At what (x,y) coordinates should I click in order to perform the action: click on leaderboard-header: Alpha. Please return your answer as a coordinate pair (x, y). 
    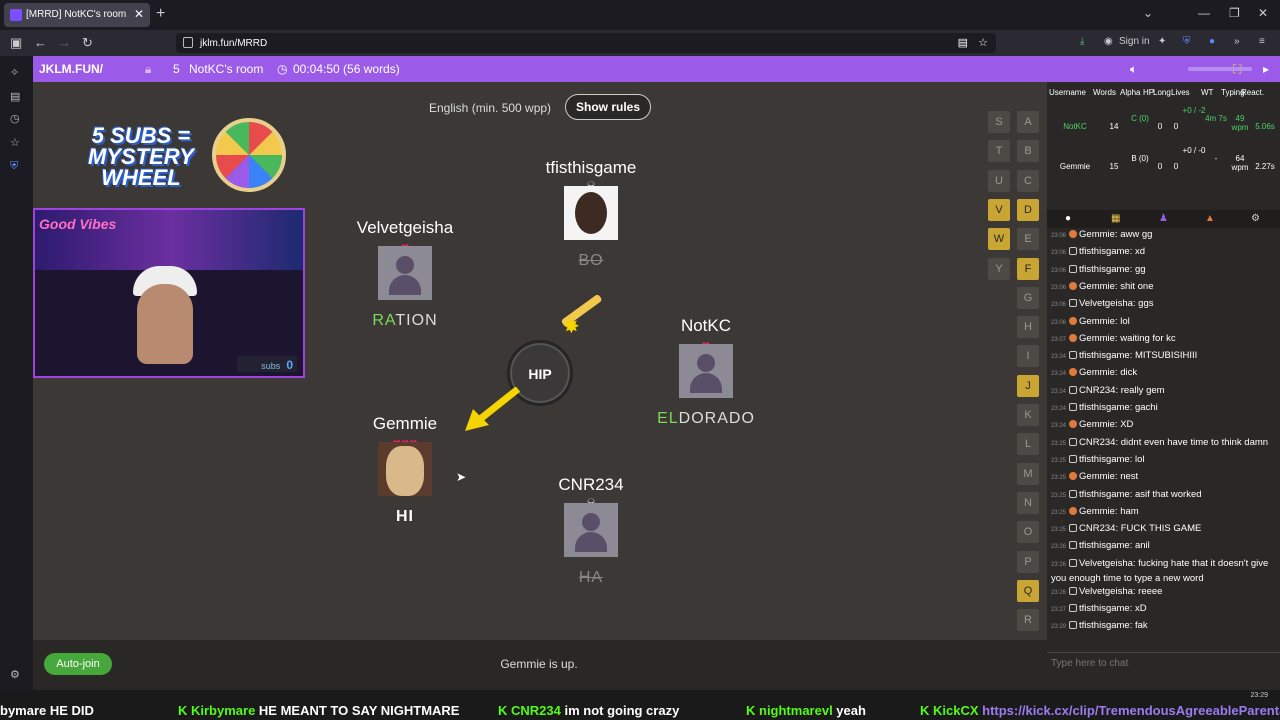
    Looking at the image, I should click on (1130, 92).